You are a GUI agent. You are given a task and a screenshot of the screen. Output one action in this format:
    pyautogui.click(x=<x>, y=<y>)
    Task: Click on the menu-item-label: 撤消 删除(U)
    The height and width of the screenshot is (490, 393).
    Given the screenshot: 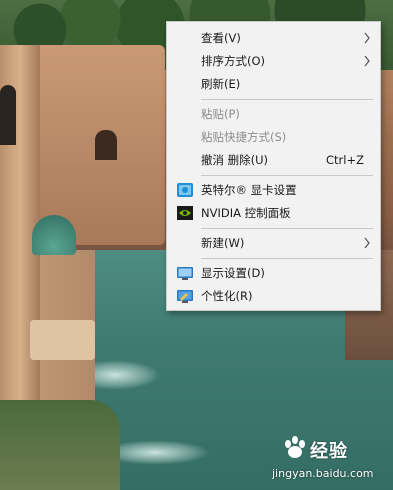 What is the action you would take?
    pyautogui.click(x=235, y=160)
    